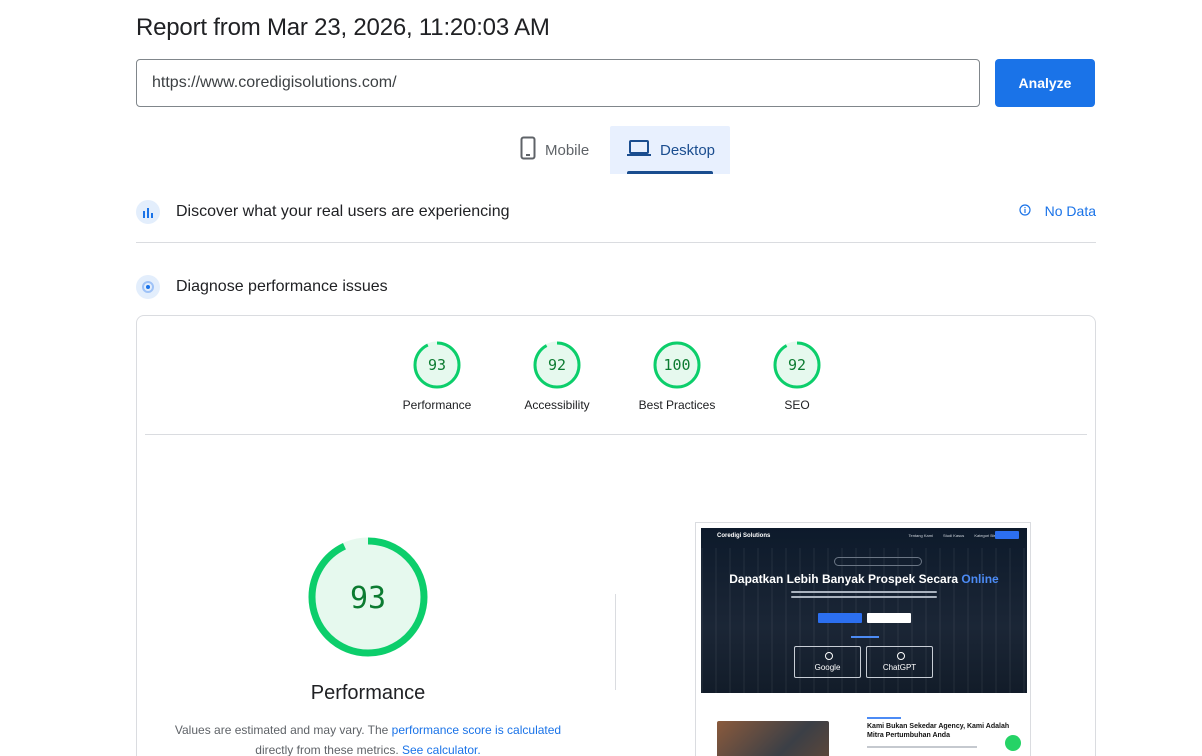 The width and height of the screenshot is (1202, 756). What do you see at coordinates (148, 212) in the screenshot?
I see `field-data-icon` at bounding box center [148, 212].